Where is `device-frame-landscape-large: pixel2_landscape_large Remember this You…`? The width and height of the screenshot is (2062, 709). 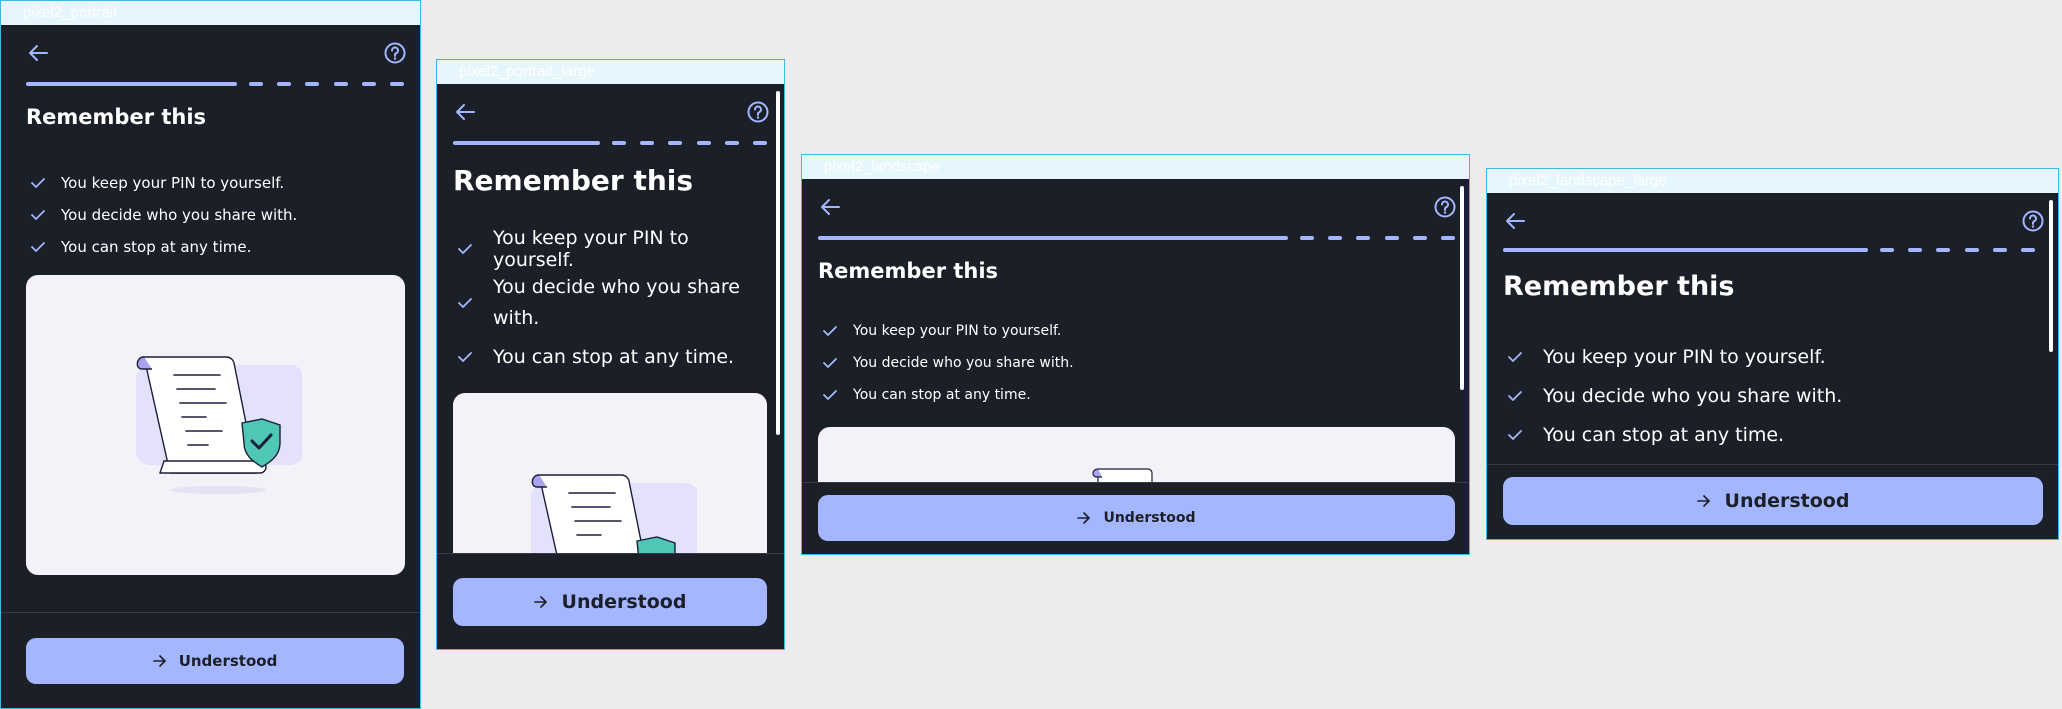
device-frame-landscape-large: pixel2_landscape_large Remember this You… is located at coordinates (1772, 354).